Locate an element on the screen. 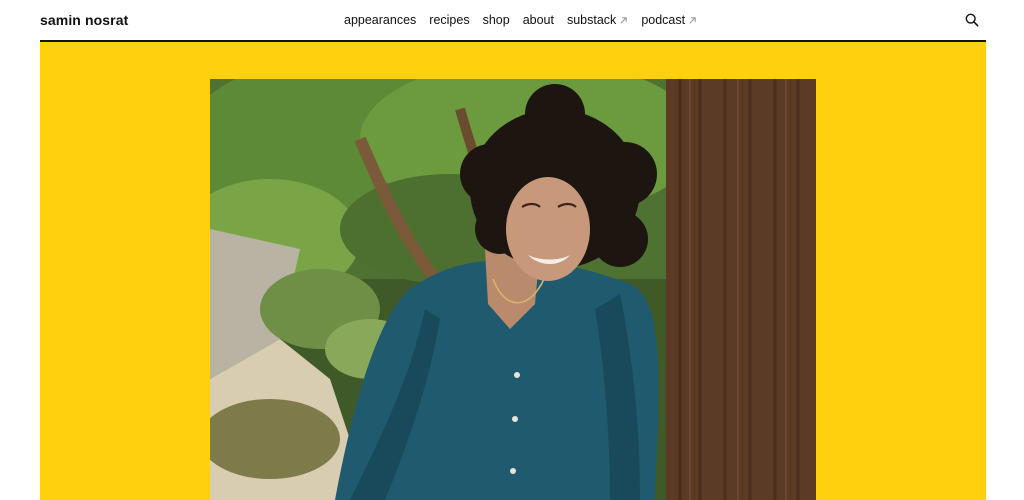 The width and height of the screenshot is (1024, 500). nav-recipes: recipes is located at coordinates (449, 20).